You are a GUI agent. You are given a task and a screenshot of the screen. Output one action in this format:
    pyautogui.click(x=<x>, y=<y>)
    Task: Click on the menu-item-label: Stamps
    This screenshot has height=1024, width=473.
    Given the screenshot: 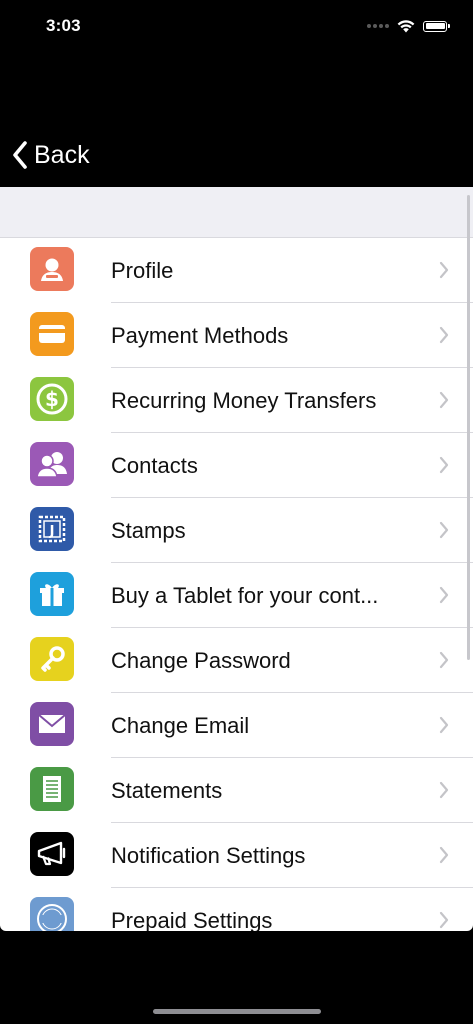 What is the action you would take?
    pyautogui.click(x=148, y=530)
    